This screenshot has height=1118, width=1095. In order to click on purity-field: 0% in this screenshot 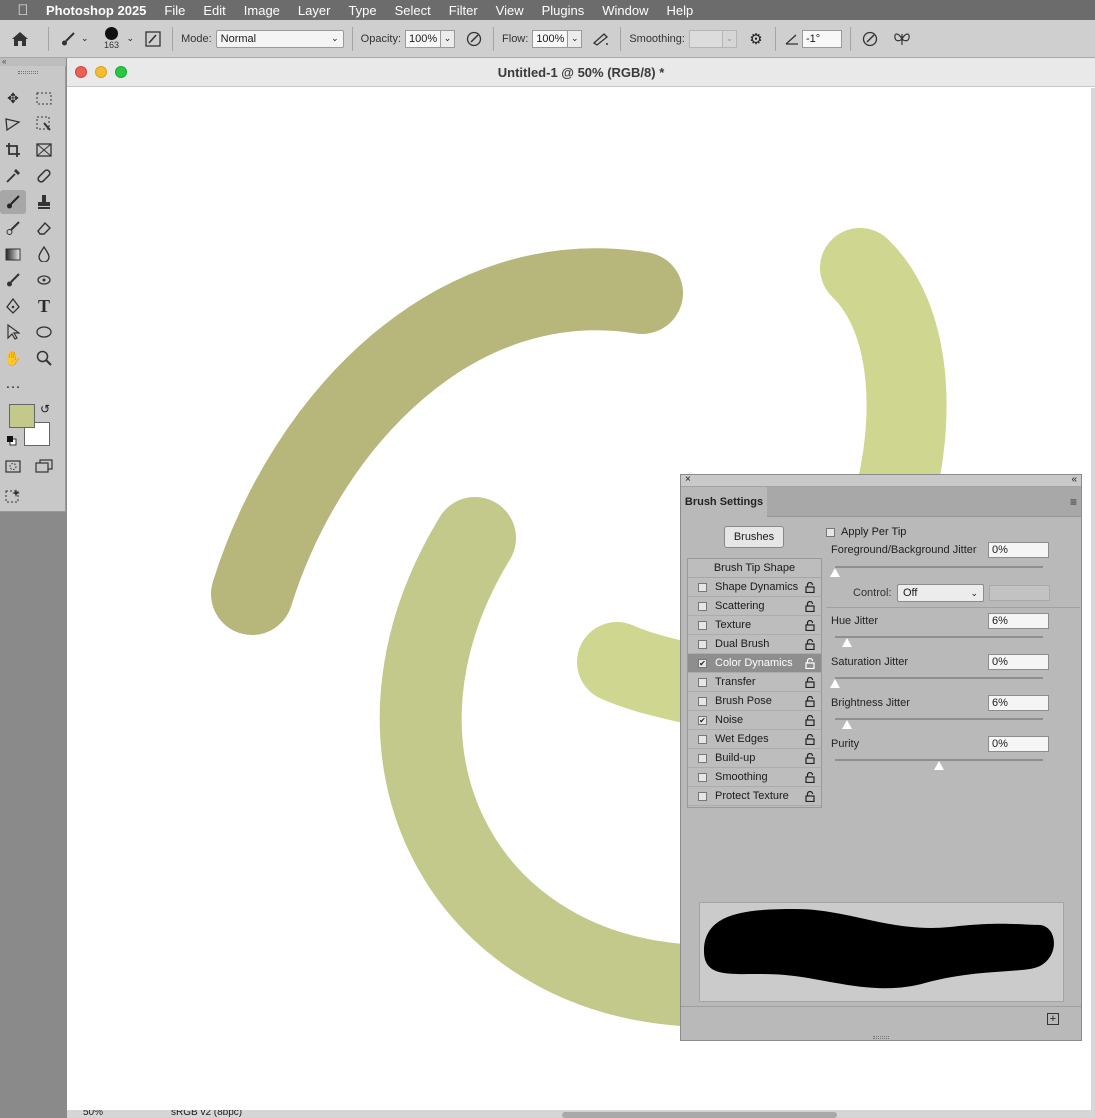, I will do `click(1018, 744)`.